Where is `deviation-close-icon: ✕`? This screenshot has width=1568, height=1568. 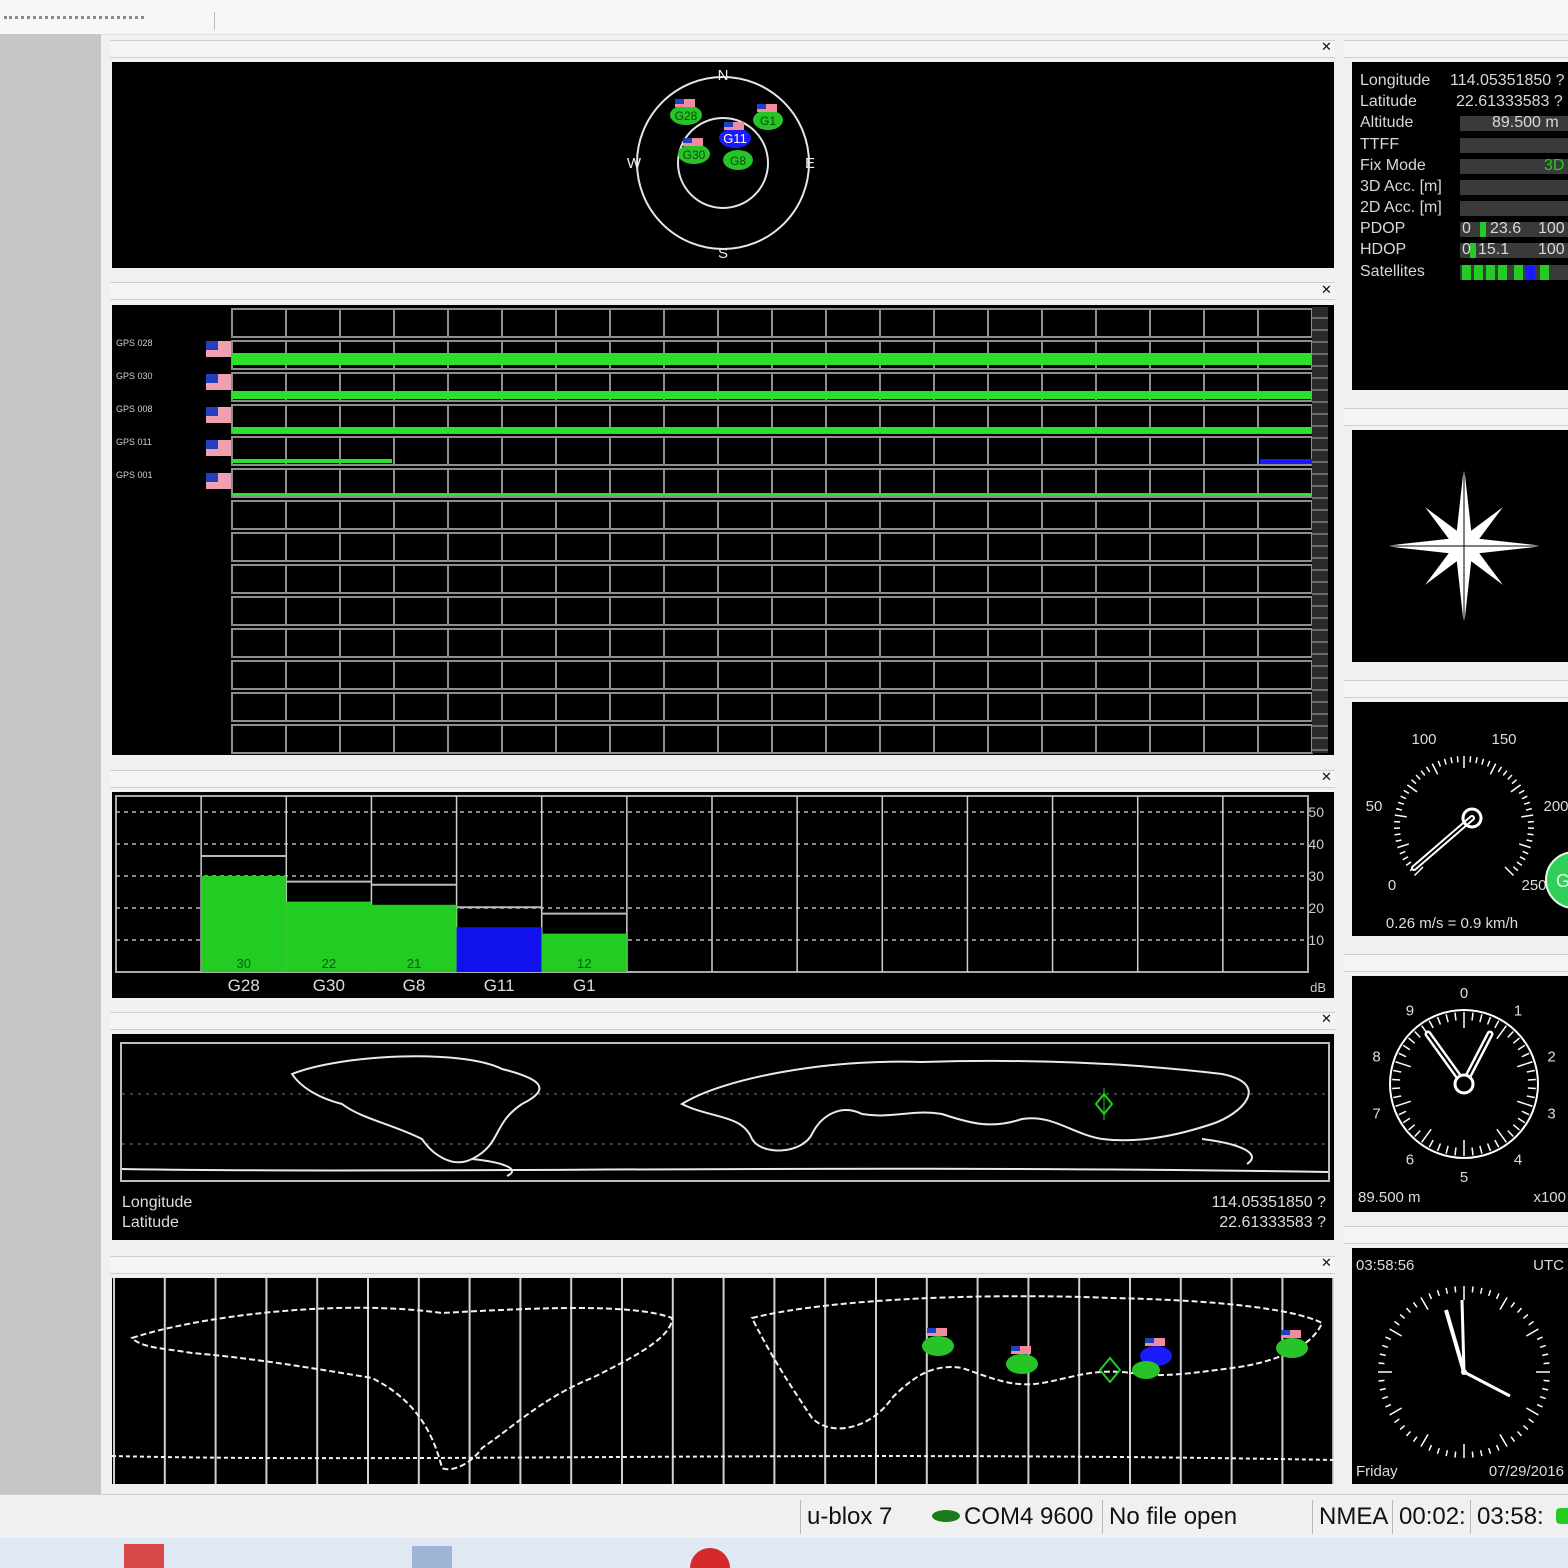 deviation-close-icon: ✕ is located at coordinates (1326, 290).